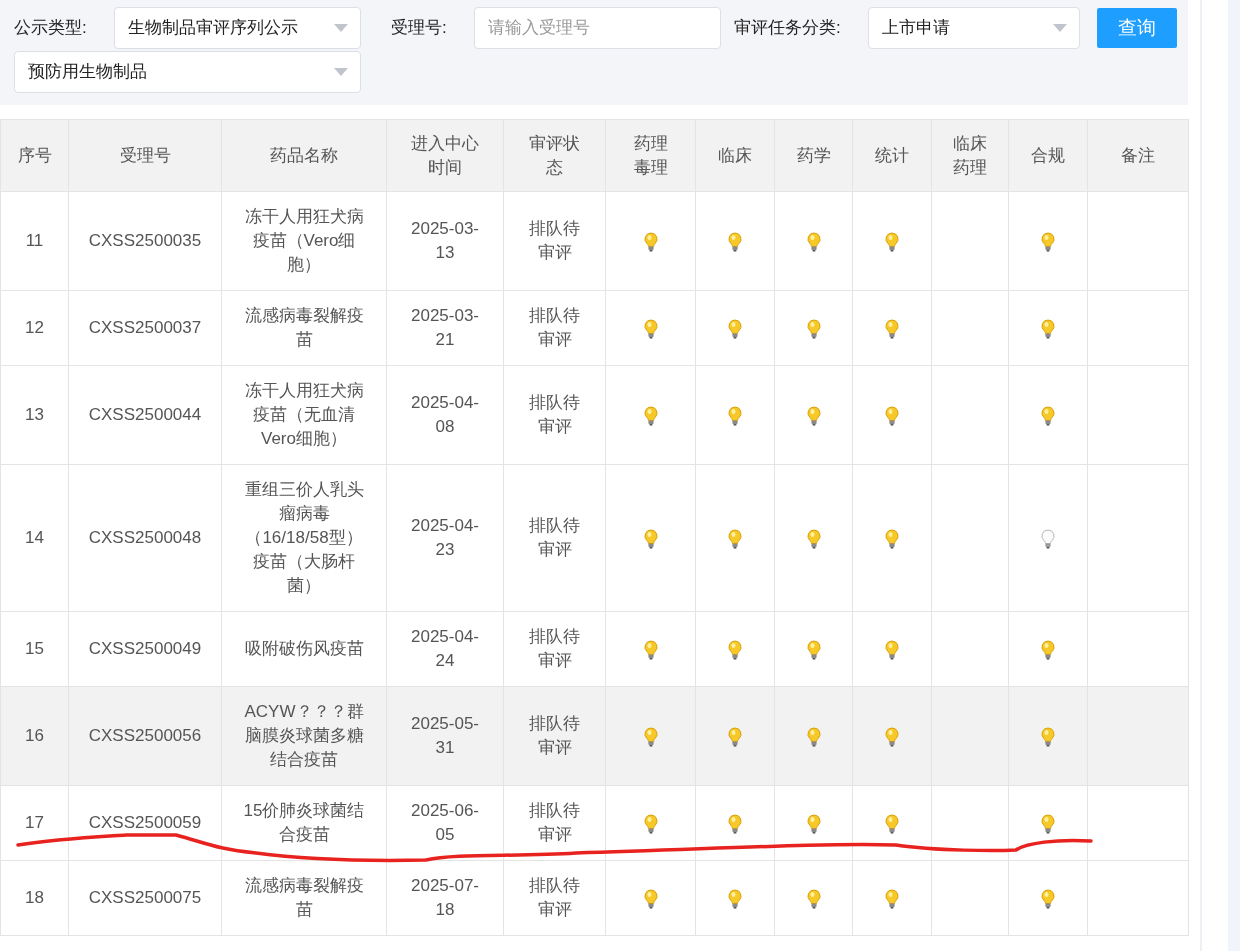 This screenshot has height=951, width=1240. Describe the element at coordinates (304, 415) in the screenshot. I see `table-cell: 冻干人用狂犬病疫苗（无血清Vero细胞）` at that location.